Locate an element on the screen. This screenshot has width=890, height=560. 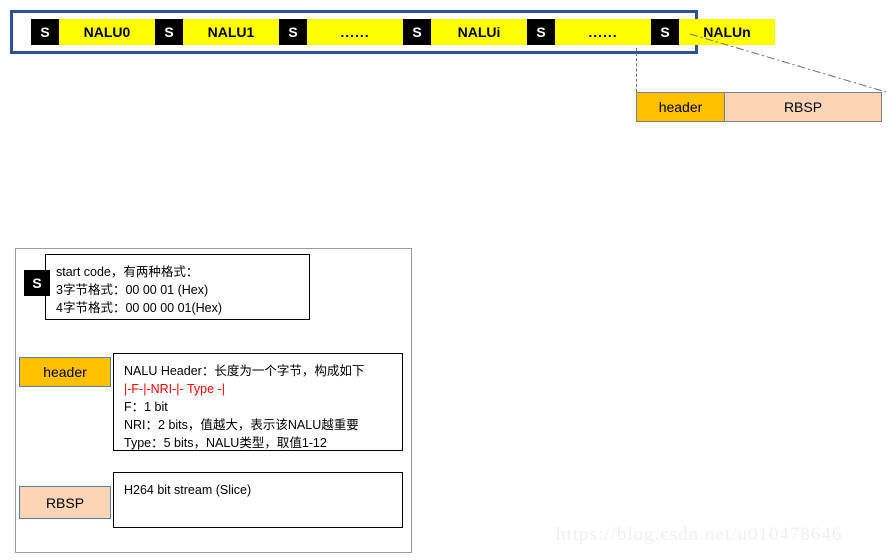
header-desc-line: Type：5 bits，NALU类型，取值1-12 is located at coordinates (225, 443).